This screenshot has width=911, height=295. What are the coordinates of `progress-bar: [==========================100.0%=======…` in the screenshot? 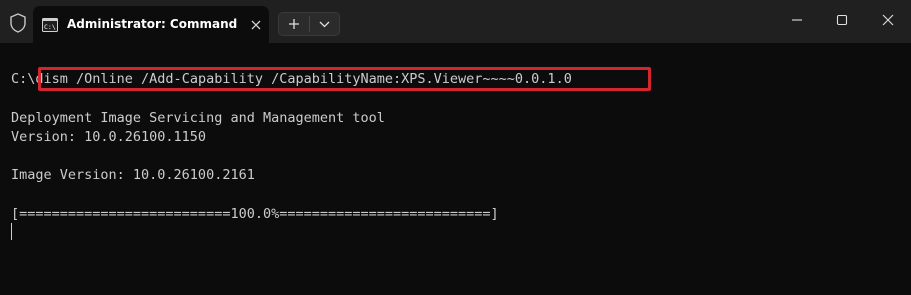 It's located at (255, 214).